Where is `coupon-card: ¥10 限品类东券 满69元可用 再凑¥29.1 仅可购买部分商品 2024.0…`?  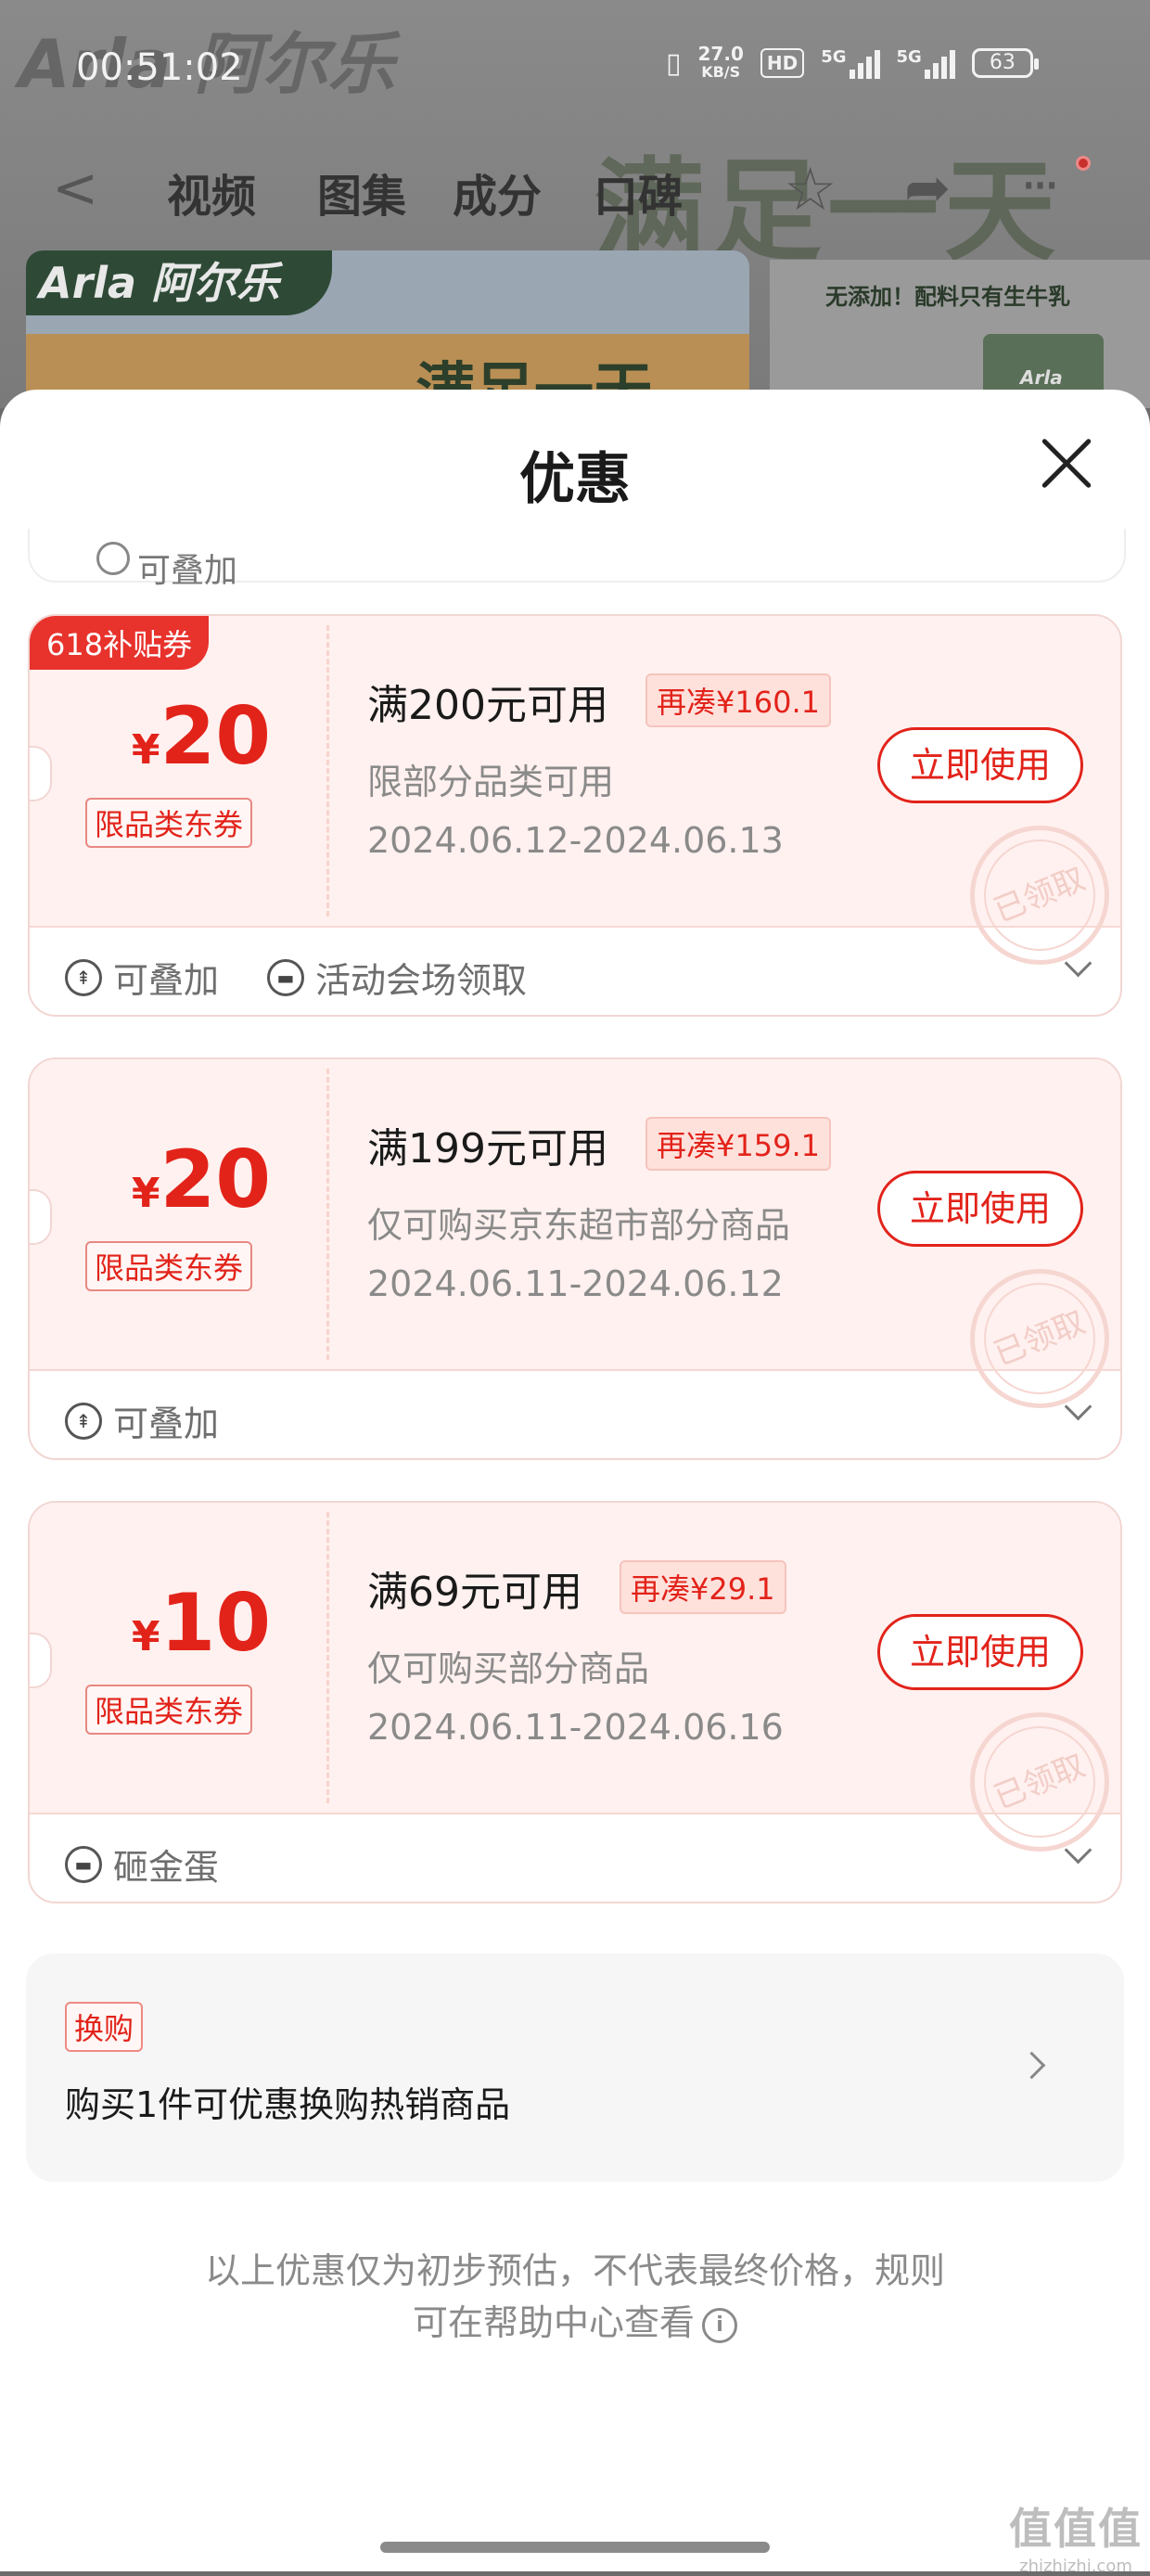 coupon-card: ¥10 限品类东券 满69元可用 再凑¥29.1 仅可购买部分商品 2024.0… is located at coordinates (575, 1702).